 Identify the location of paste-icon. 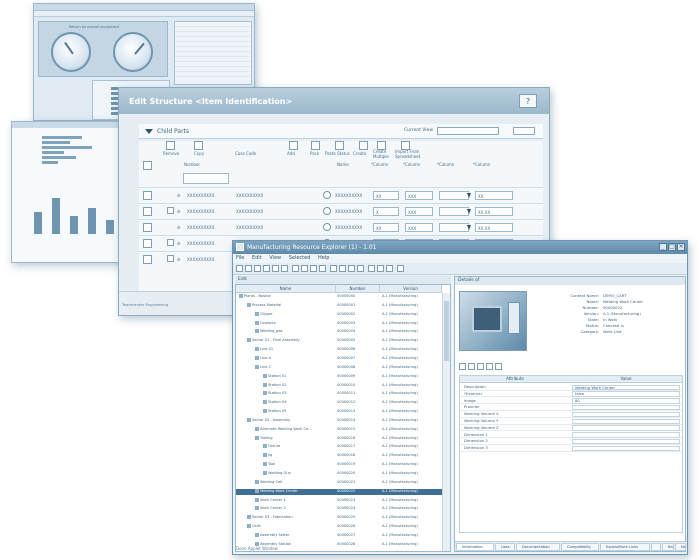
(284, 268).